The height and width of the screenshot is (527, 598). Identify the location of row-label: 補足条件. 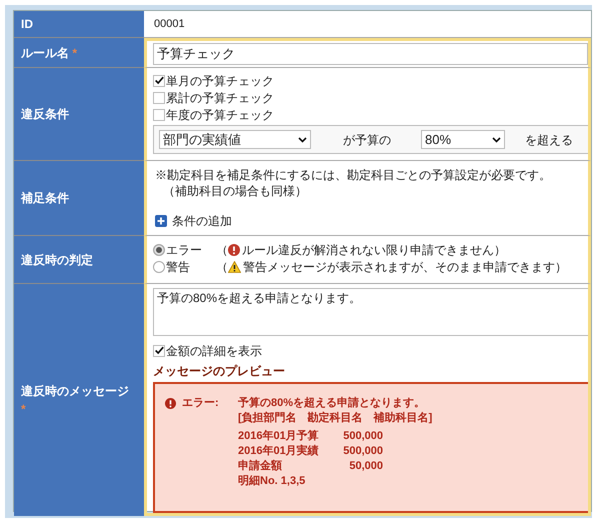
(45, 198).